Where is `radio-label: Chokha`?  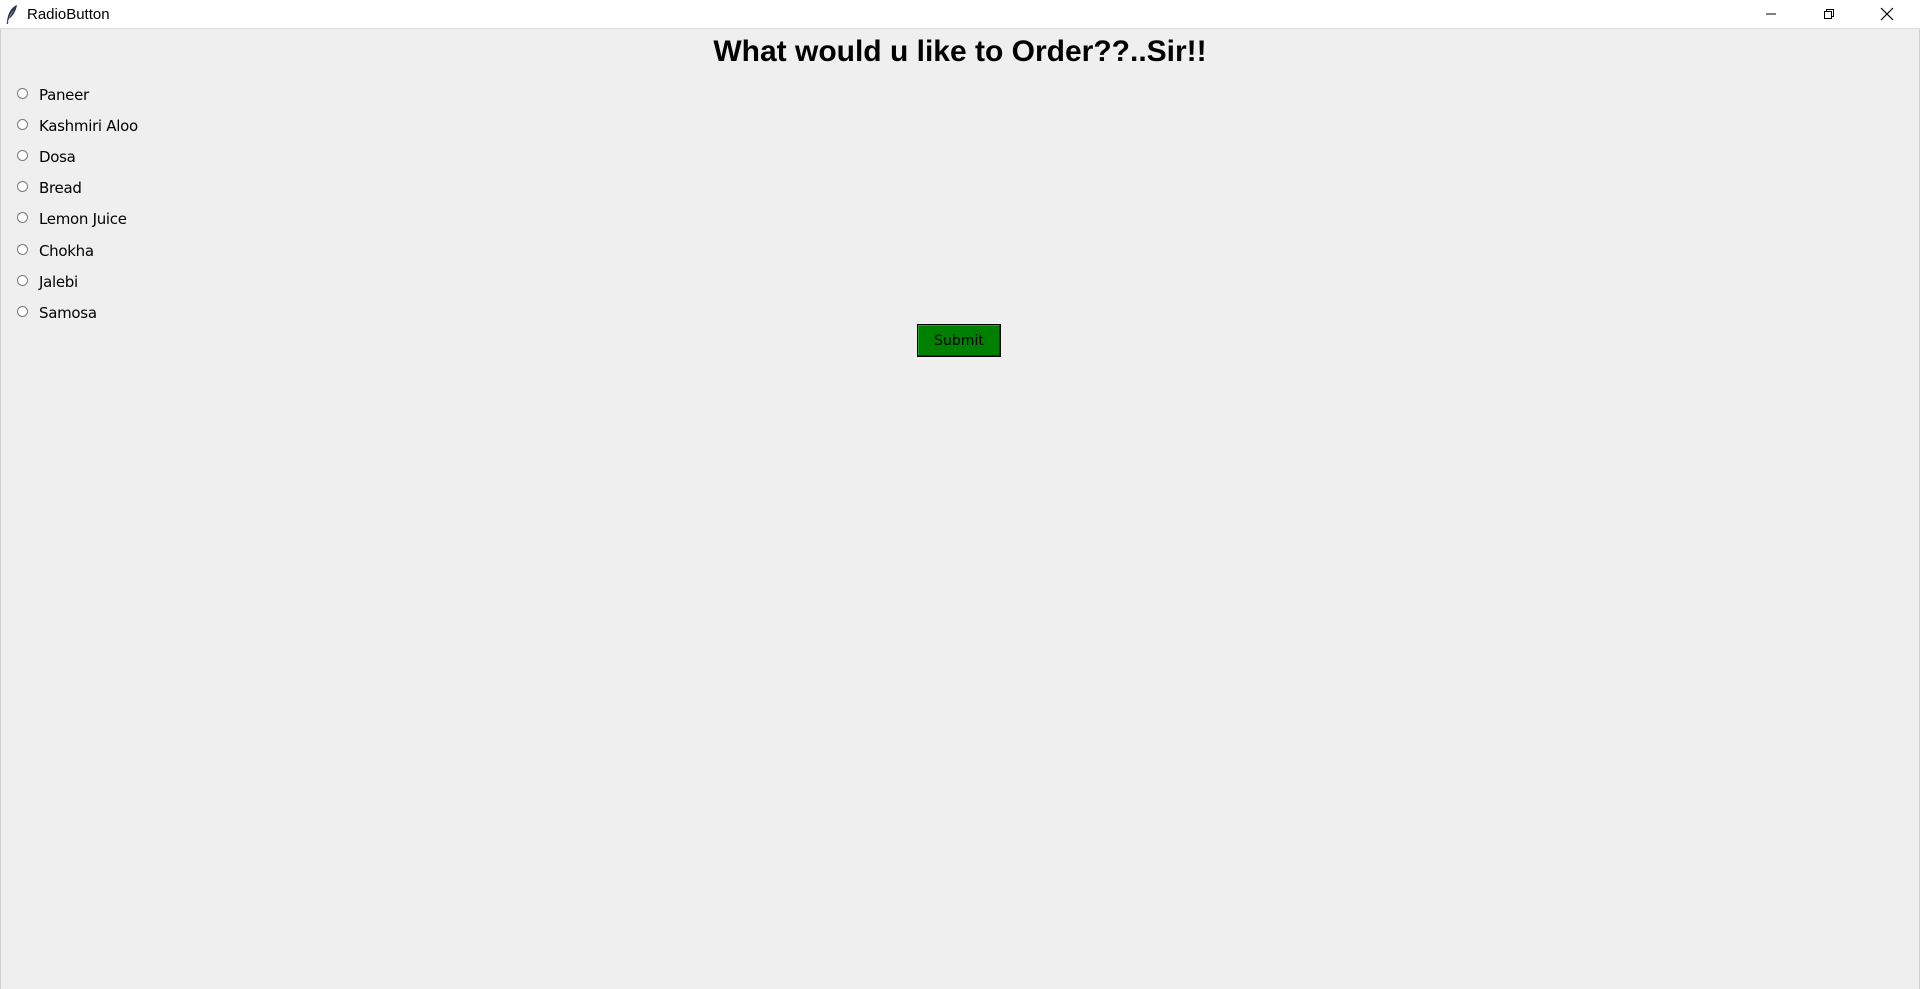
radio-label: Chokha is located at coordinates (66, 251).